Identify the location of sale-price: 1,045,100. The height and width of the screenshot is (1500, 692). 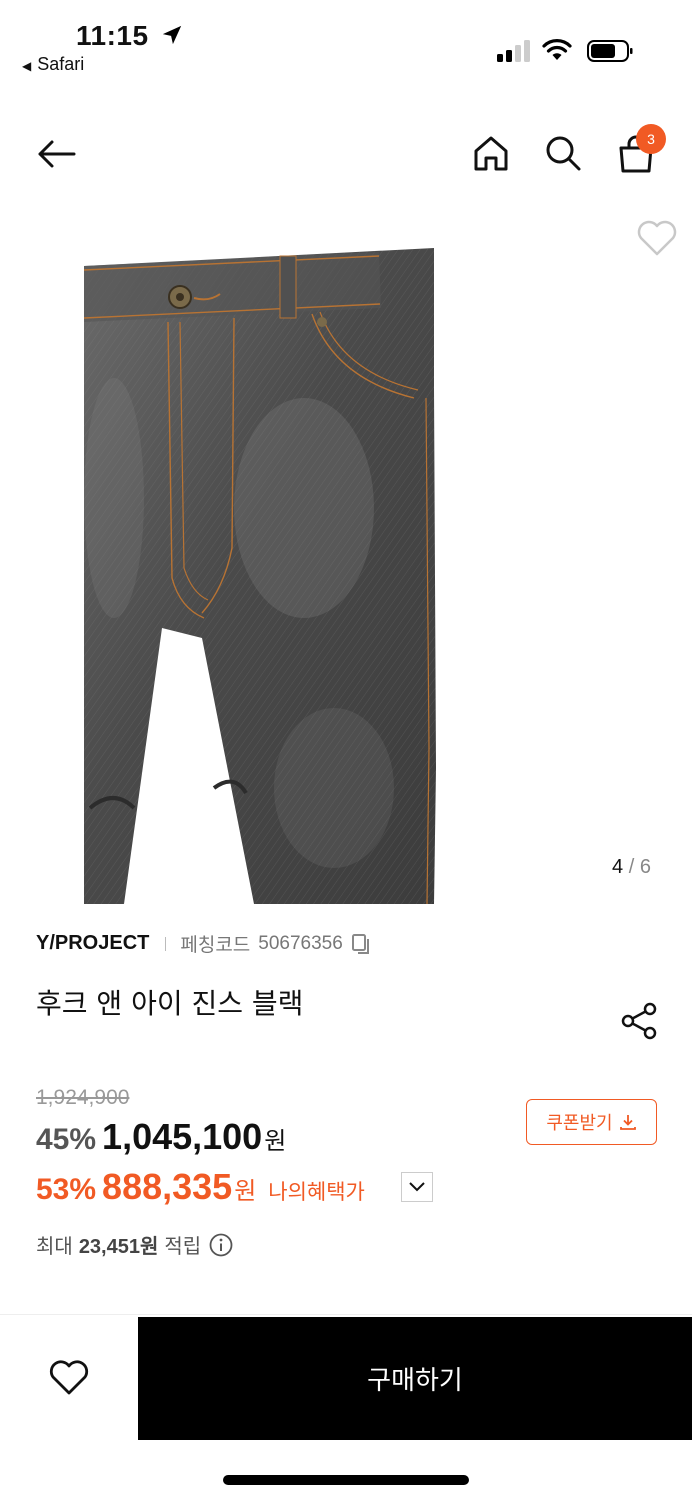
(182, 1136).